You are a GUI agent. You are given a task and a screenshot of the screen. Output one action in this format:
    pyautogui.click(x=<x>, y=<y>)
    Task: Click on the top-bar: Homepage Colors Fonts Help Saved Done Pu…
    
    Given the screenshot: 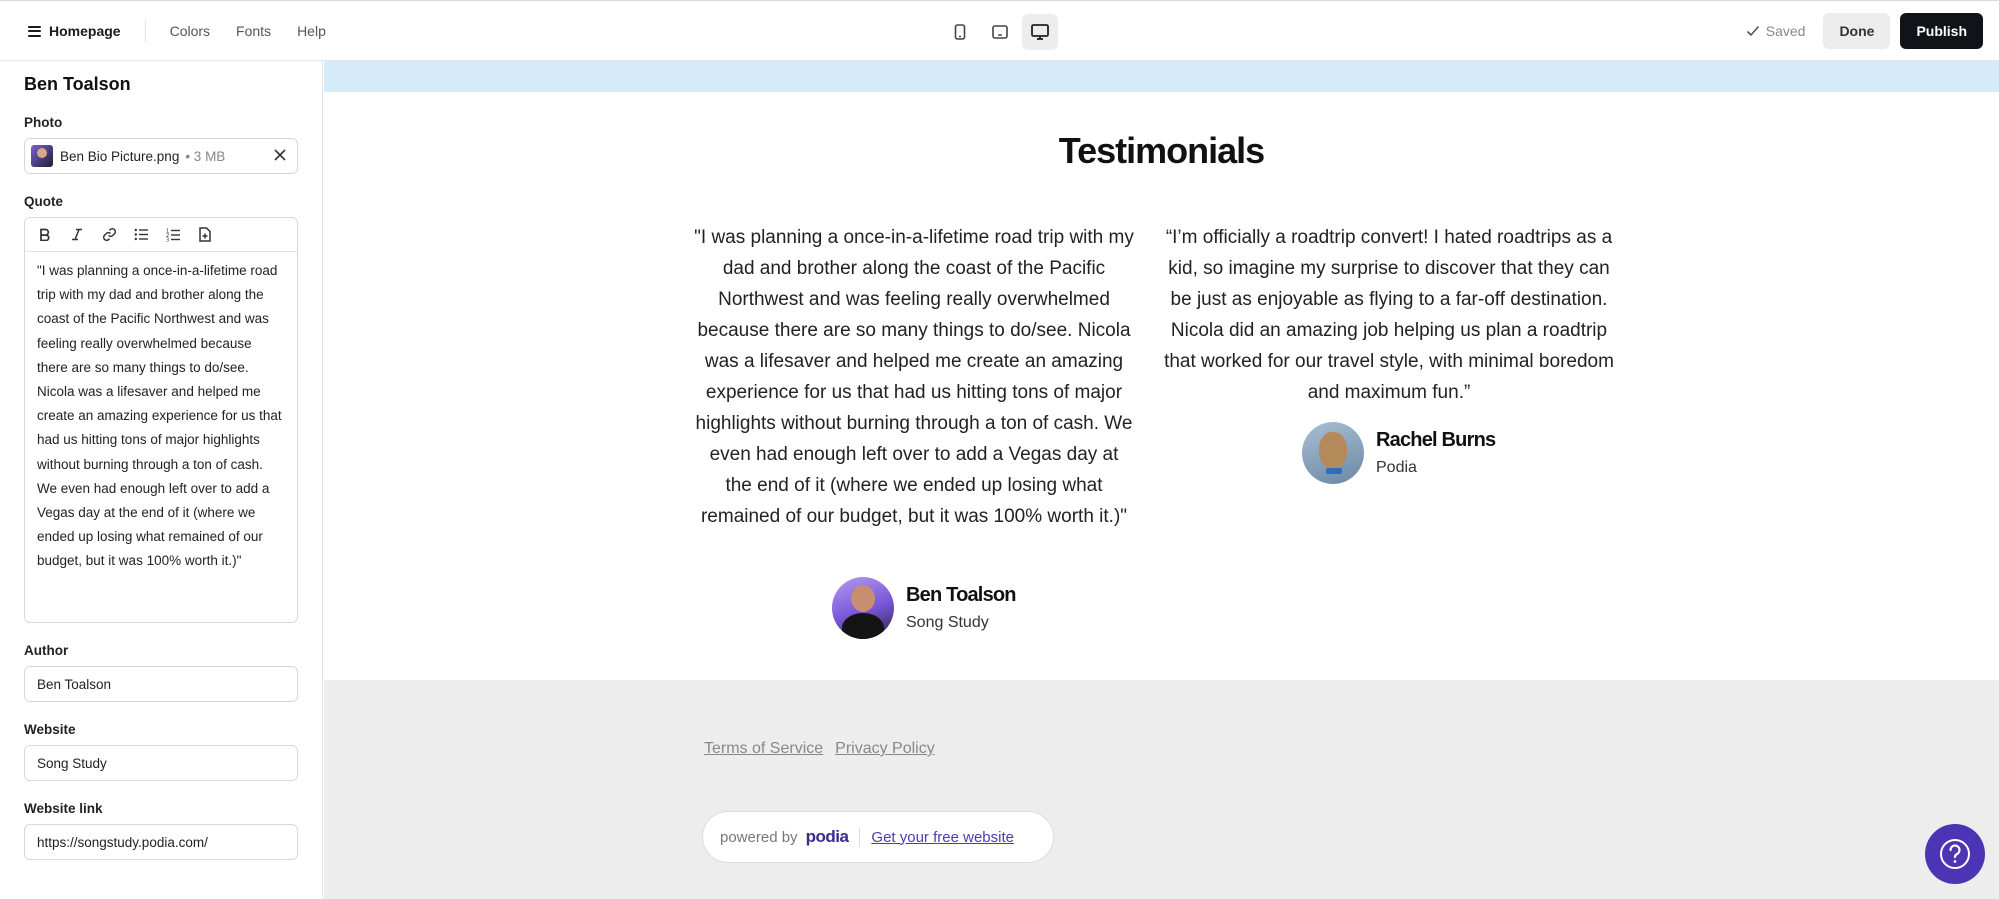 What is the action you would take?
    pyautogui.click(x=999, y=30)
    